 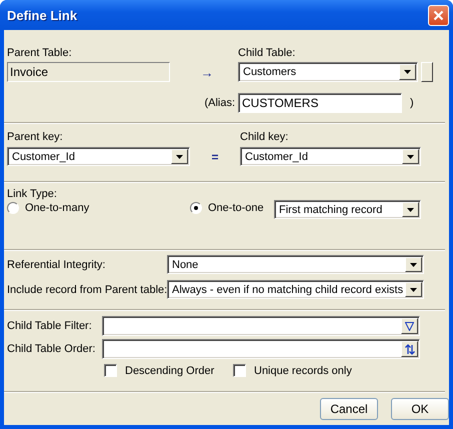 I want to click on sort-button, so click(x=409, y=349).